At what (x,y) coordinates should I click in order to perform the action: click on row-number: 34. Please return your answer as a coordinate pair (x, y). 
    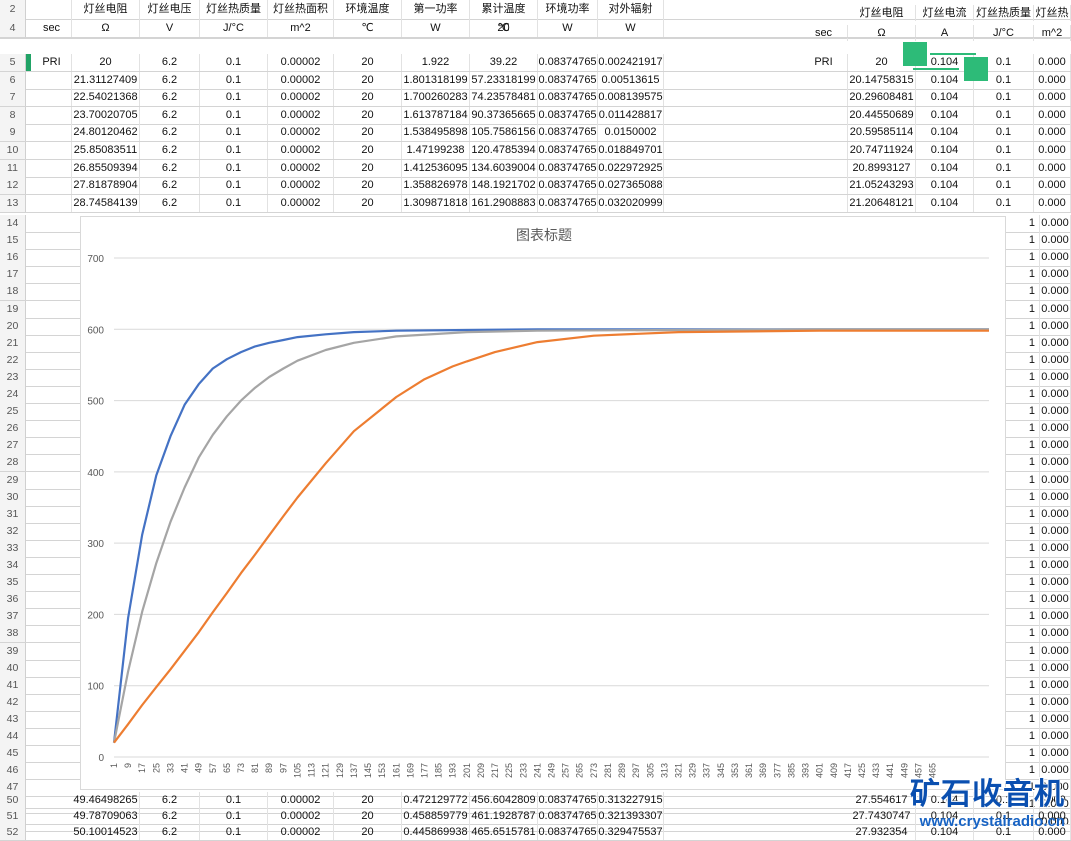
    Looking at the image, I should click on (13, 565).